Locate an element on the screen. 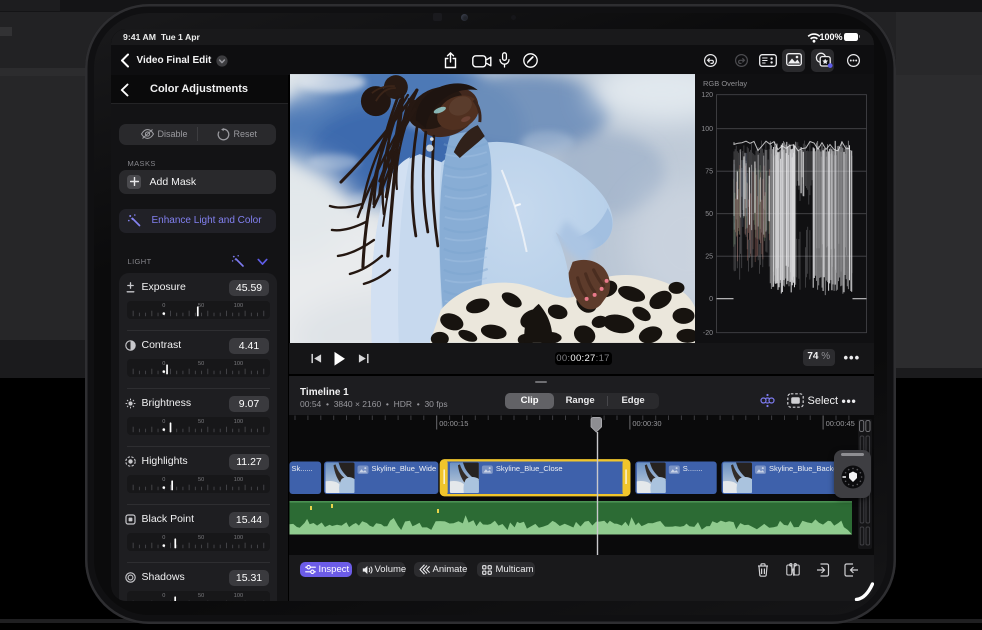  svg-text: Skyline_Blue_Wide is located at coordinates (404, 468).